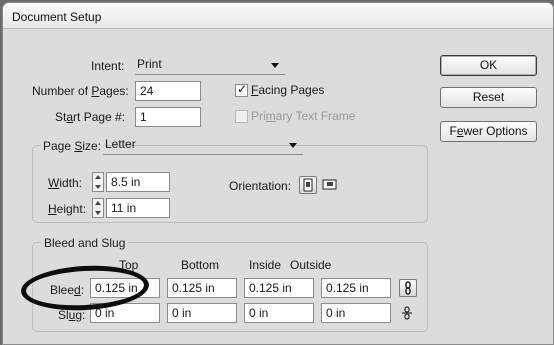 This screenshot has height=345, width=554. What do you see at coordinates (279, 288) in the screenshot?
I see `bleed-inside-input: 0.125 in` at bounding box center [279, 288].